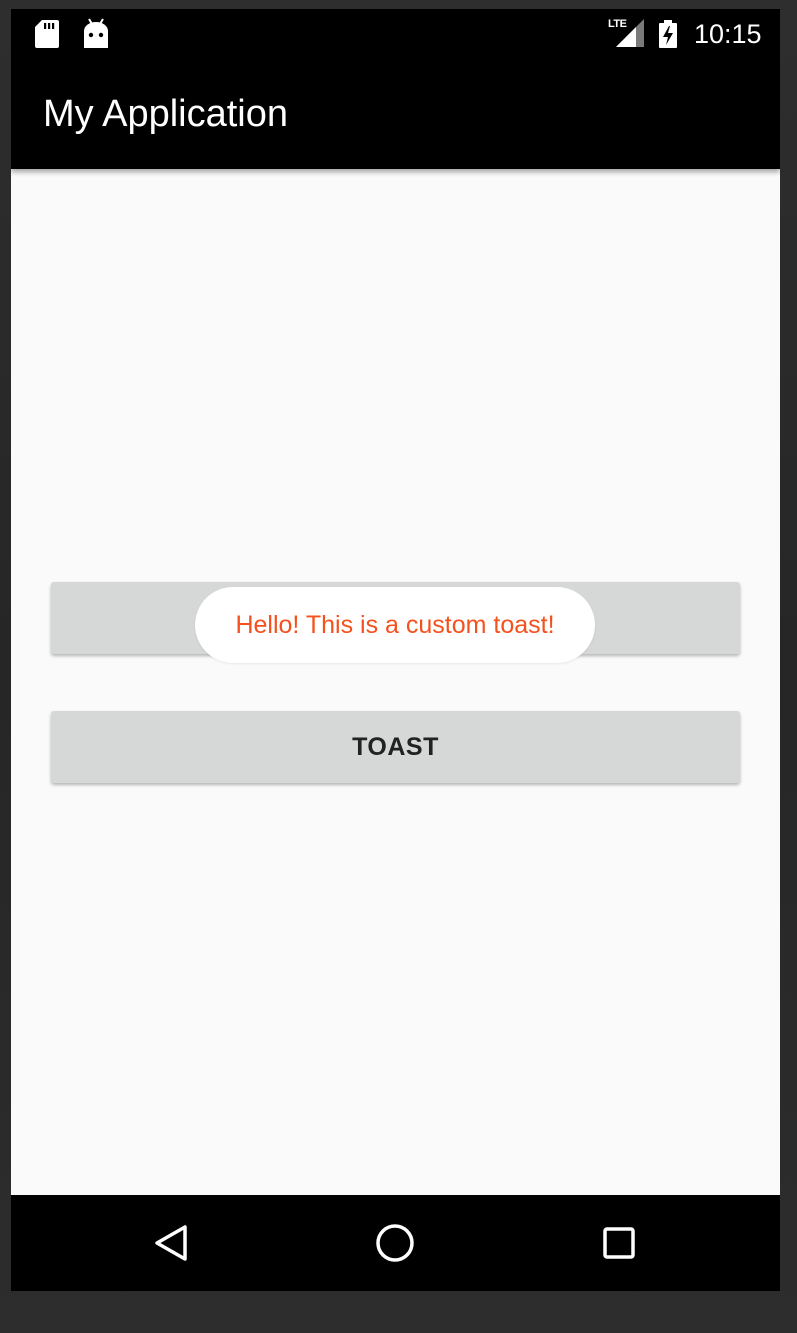 The width and height of the screenshot is (797, 1333). I want to click on home-icon, so click(395, 1243).